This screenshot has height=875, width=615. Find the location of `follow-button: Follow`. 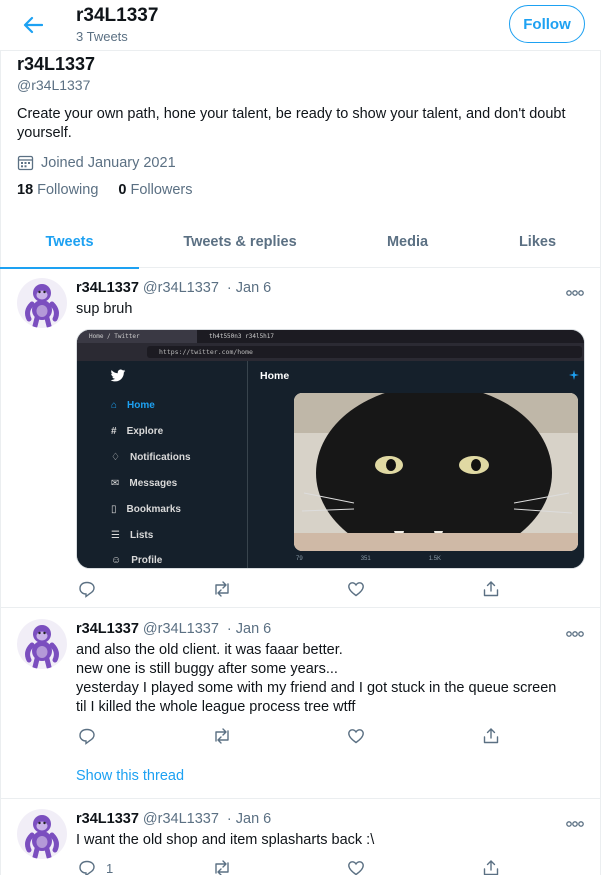

follow-button: Follow is located at coordinates (547, 24).